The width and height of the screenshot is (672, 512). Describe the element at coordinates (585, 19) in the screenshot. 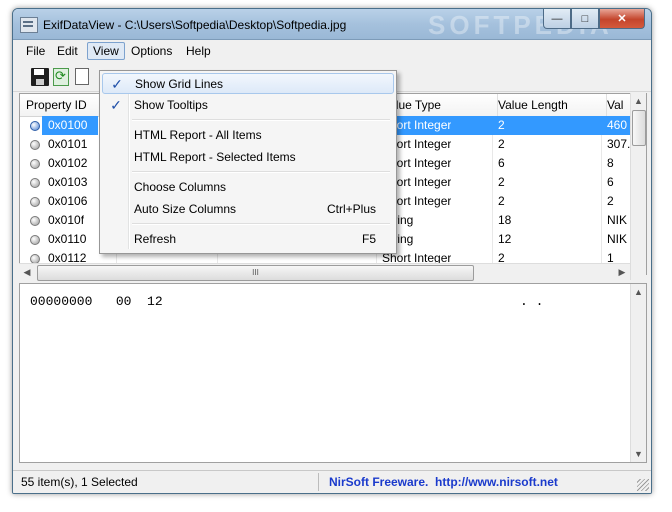

I see `maximize-button: □` at that location.